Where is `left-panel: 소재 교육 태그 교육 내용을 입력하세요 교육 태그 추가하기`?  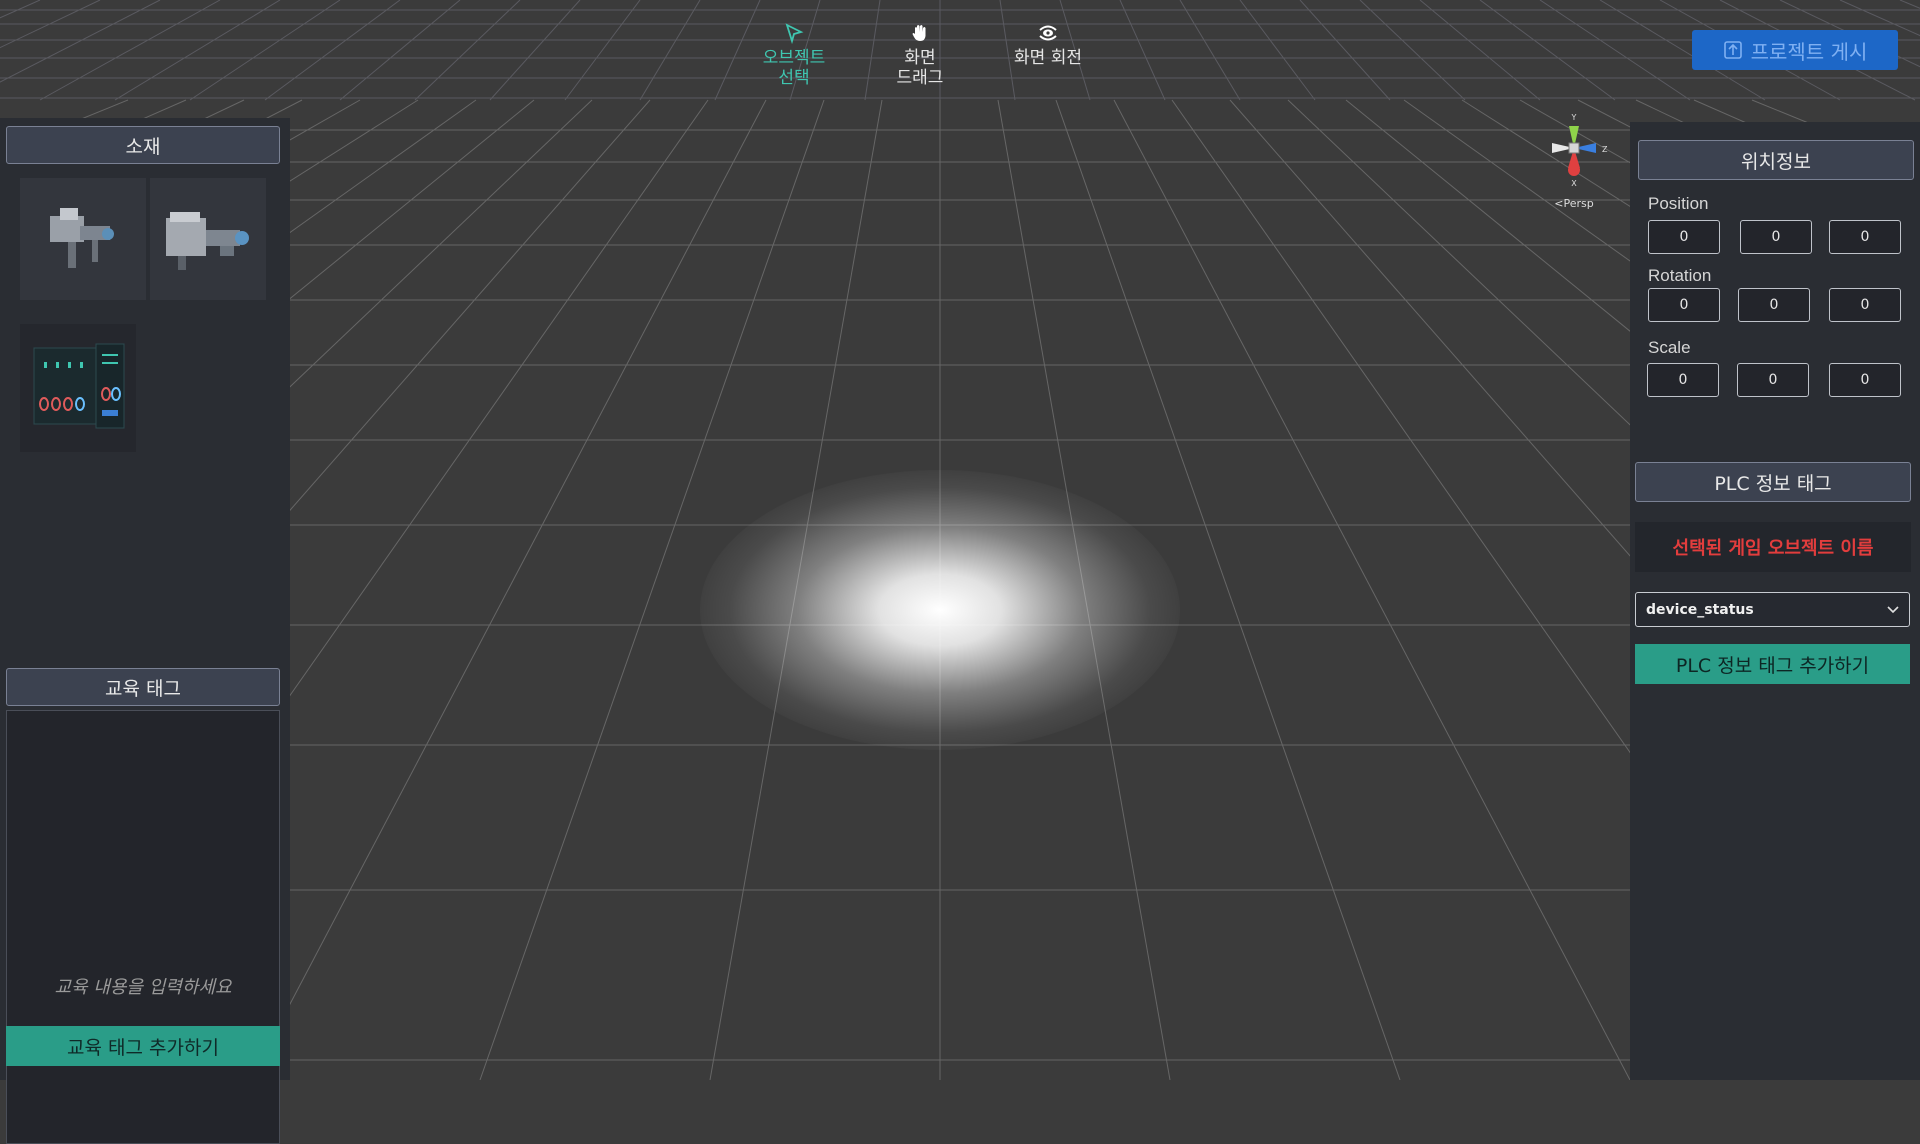 left-panel: 소재 교육 태그 교육 내용을 입력하세요 교육 태그 추가하기 is located at coordinates (145, 631).